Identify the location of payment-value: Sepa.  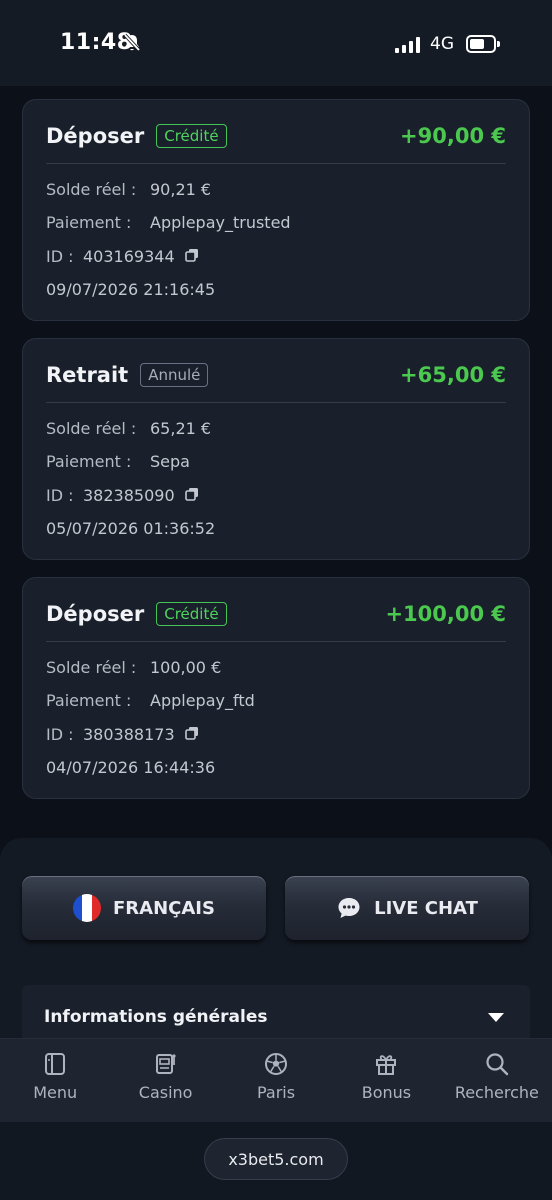
(170, 461).